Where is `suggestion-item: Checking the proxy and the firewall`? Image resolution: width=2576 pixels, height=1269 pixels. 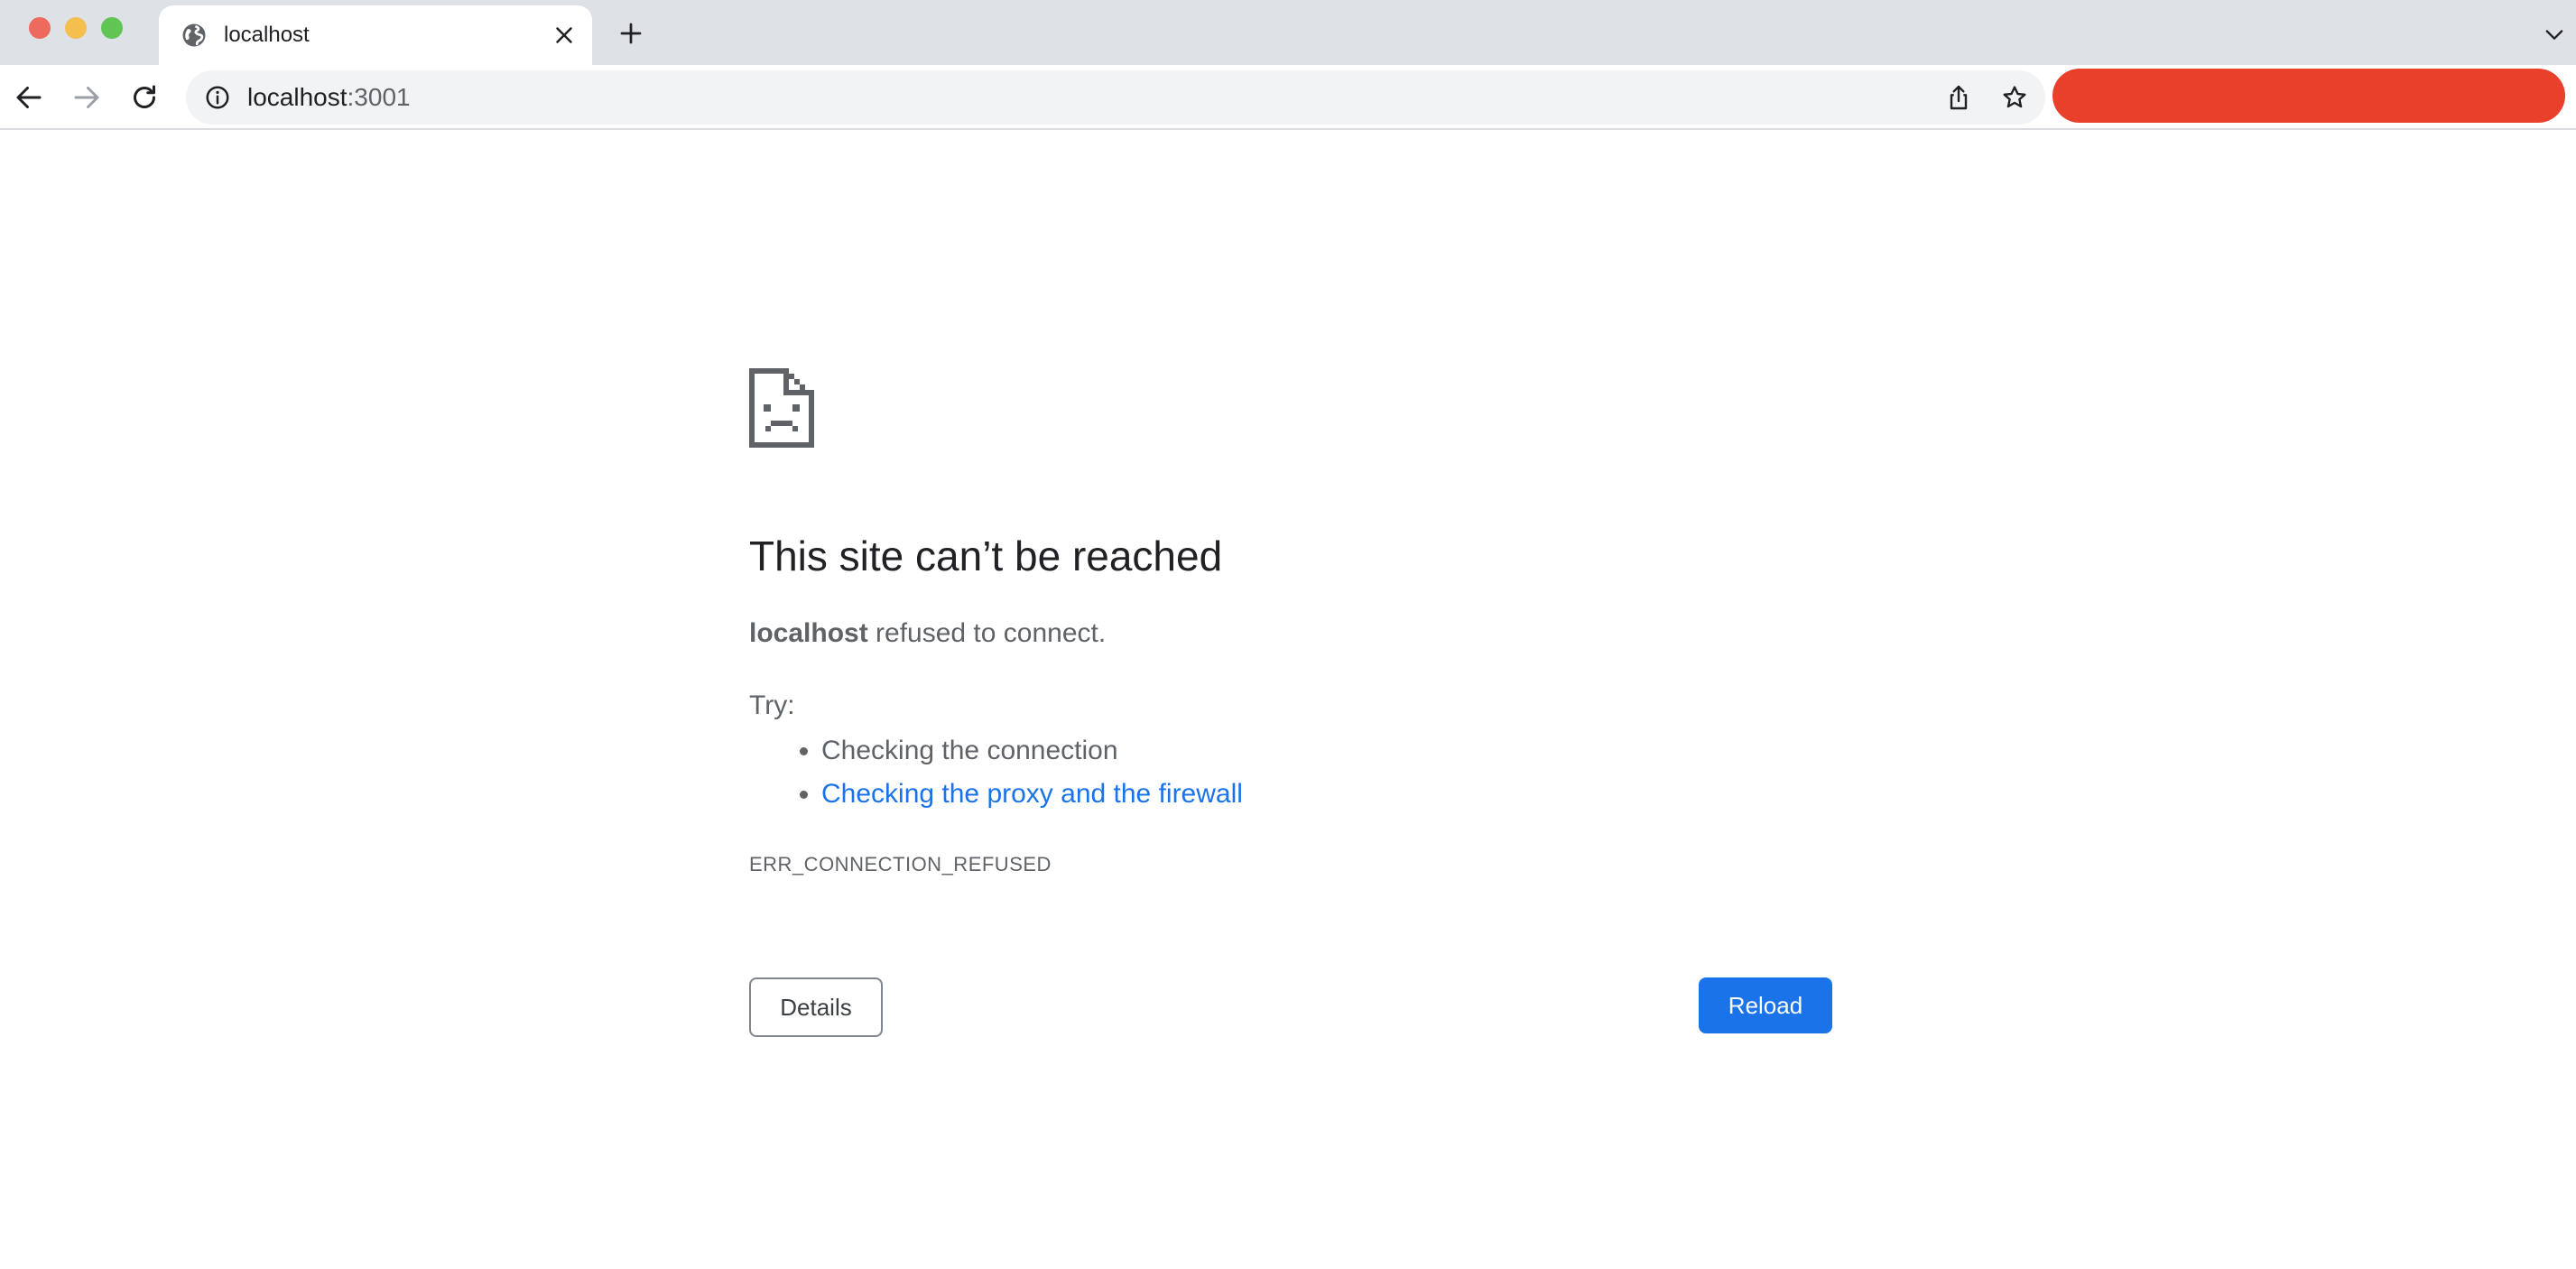
suggestion-item: Checking the proxy and the firewall is located at coordinates (1032, 794).